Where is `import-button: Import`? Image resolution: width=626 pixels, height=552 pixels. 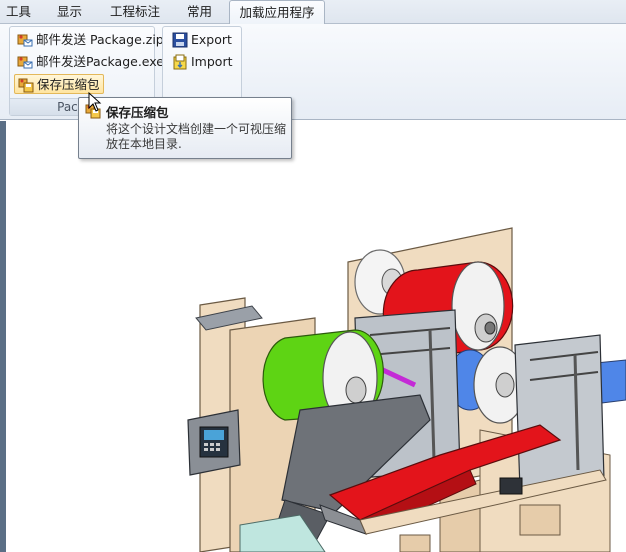 import-button: Import is located at coordinates (202, 62).